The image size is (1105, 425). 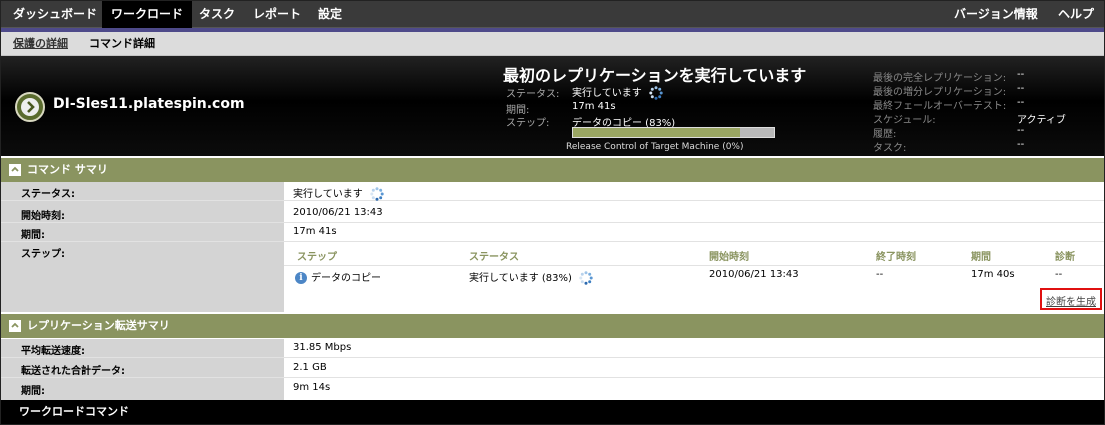 What do you see at coordinates (552, 348) in the screenshot?
I see `transfer-rate-row: 平均転送速度: 31.85 Mbps` at bounding box center [552, 348].